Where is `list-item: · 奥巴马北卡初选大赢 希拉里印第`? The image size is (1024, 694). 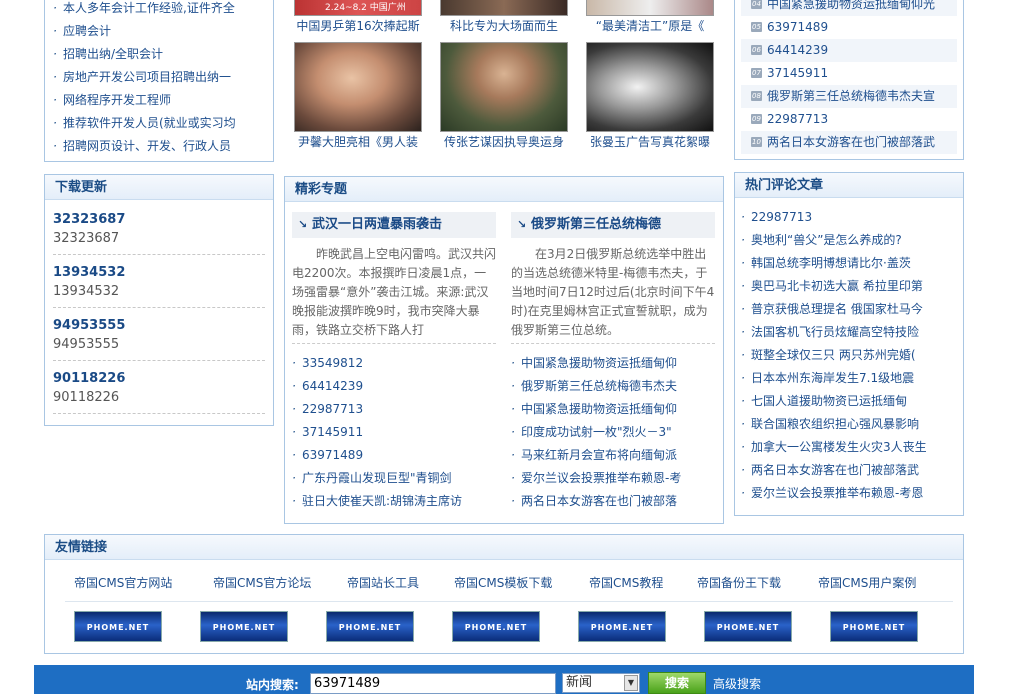
list-item: · 奥巴马北卡初选大赢 希拉里印第 is located at coordinates (849, 286).